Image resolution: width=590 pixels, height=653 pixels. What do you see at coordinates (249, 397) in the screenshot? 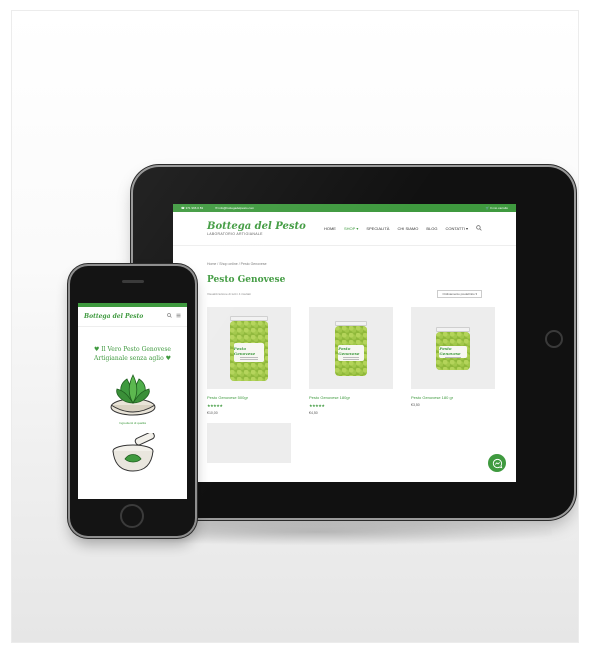
I see `product-name: Pesto Genovese 500gr` at bounding box center [249, 397].